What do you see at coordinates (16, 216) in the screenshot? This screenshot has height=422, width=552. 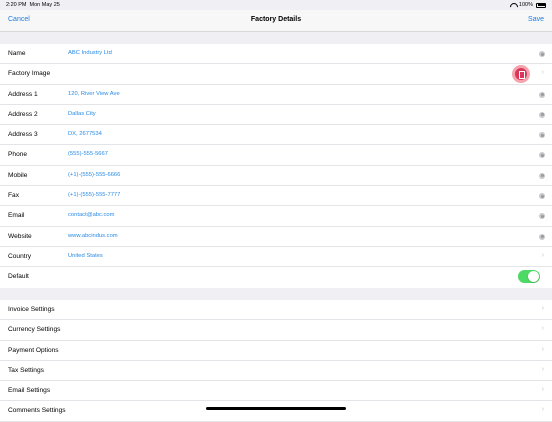 I see `email-label: Email` at bounding box center [16, 216].